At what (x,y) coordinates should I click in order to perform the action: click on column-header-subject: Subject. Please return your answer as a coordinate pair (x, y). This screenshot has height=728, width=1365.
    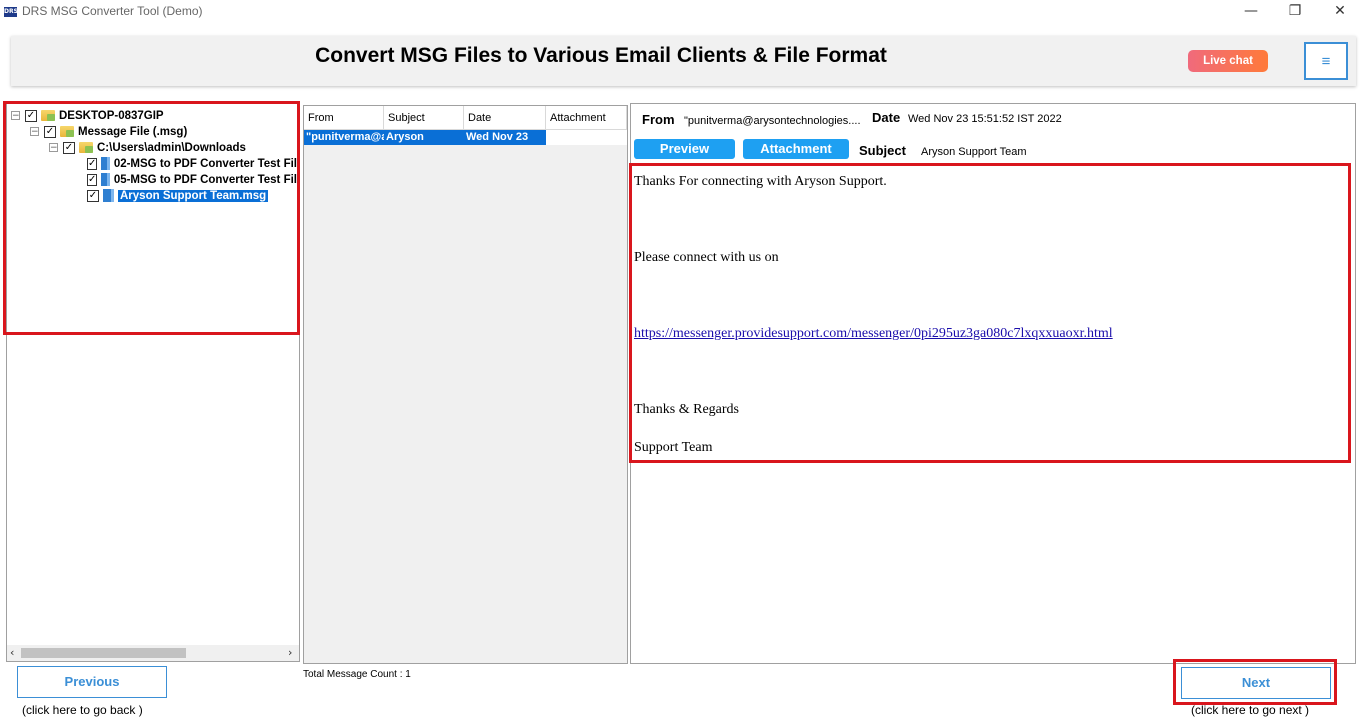
    Looking at the image, I should click on (424, 118).